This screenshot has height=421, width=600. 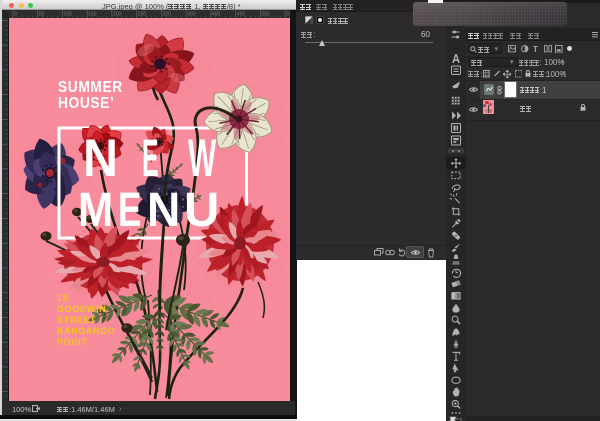 I want to click on svg-text: 100, so click(x=68, y=15).